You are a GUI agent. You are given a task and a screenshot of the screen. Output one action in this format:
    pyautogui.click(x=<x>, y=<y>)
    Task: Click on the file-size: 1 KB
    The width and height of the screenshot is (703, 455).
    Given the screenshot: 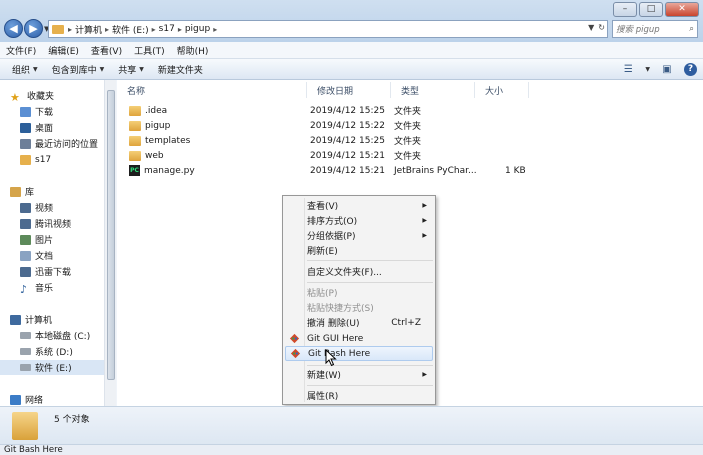 What is the action you would take?
    pyautogui.click(x=515, y=170)
    